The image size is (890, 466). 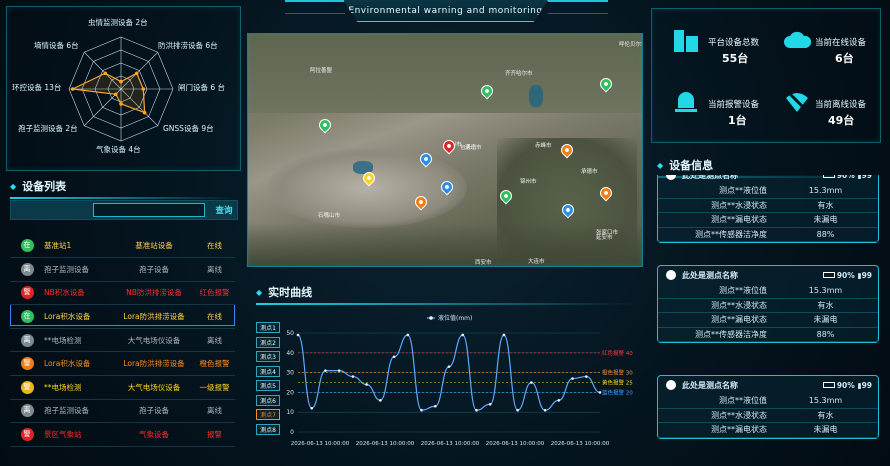 I want to click on y-tick-label: 20, so click(x=290, y=392).